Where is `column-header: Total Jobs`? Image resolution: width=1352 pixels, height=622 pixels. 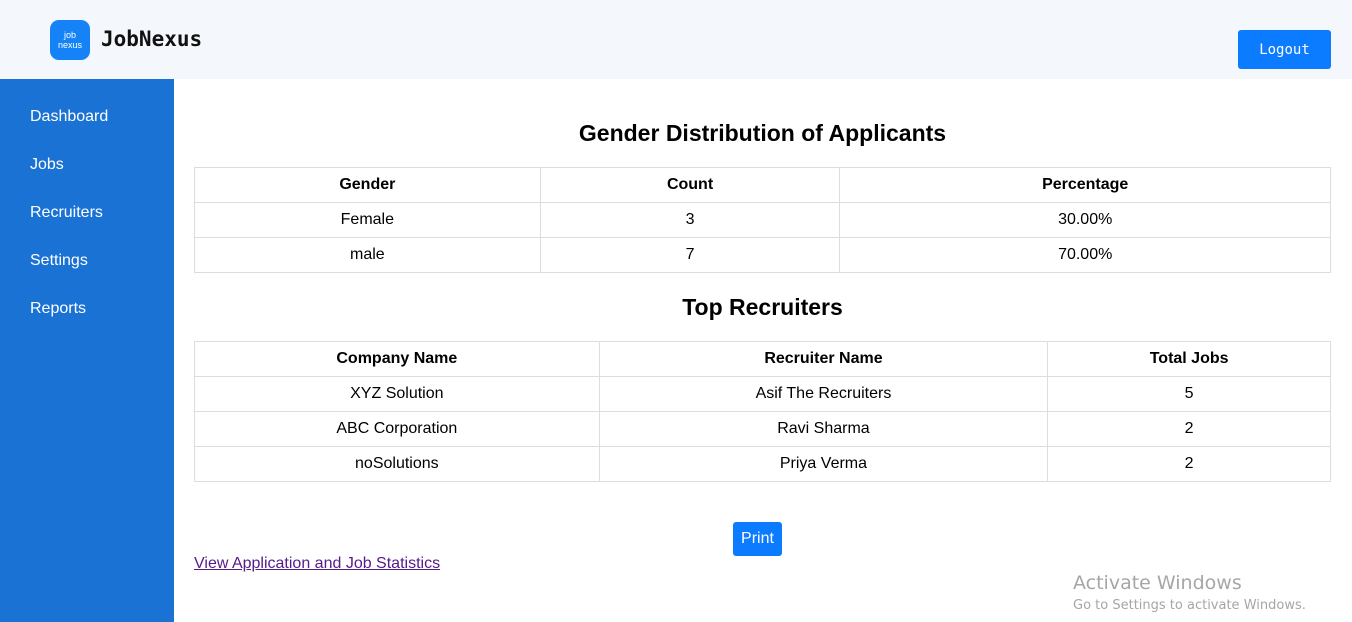 column-header: Total Jobs is located at coordinates (1189, 359).